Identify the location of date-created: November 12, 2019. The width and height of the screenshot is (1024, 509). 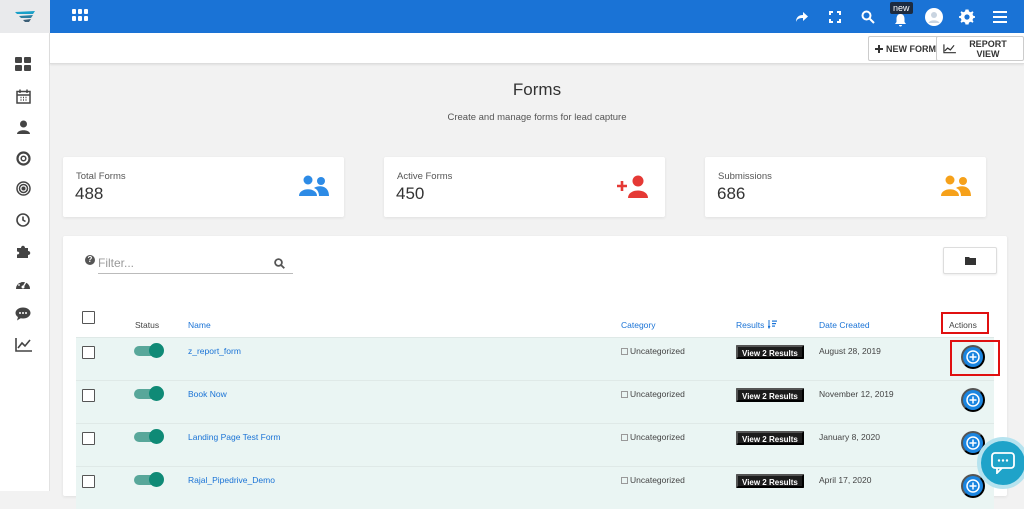
(856, 394).